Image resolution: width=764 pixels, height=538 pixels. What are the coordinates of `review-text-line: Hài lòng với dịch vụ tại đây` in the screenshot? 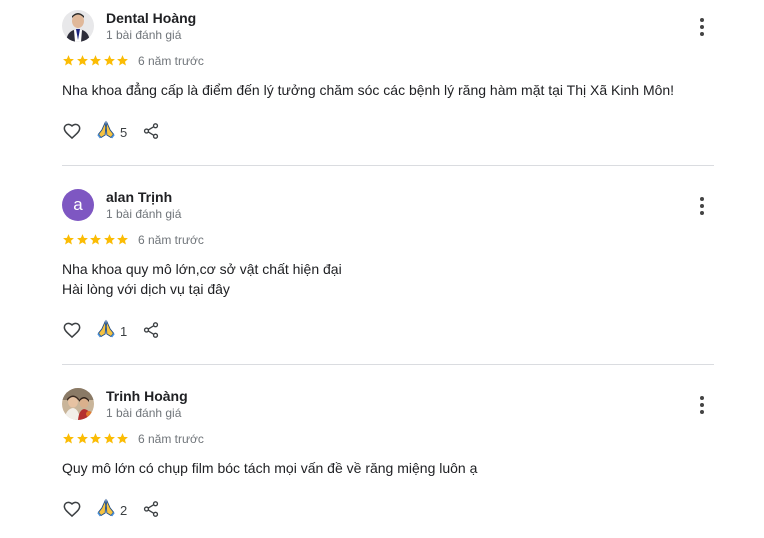 It's located at (146, 289).